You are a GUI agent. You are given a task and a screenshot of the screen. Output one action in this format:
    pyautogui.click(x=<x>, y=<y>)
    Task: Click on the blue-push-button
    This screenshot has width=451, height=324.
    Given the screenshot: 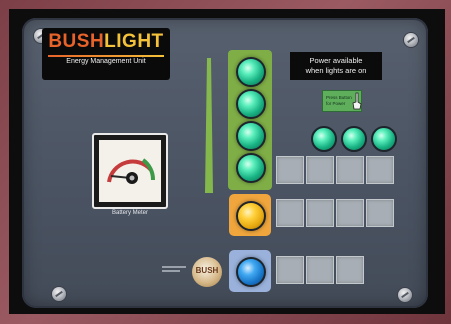 What is the action you would take?
    pyautogui.click(x=251, y=272)
    